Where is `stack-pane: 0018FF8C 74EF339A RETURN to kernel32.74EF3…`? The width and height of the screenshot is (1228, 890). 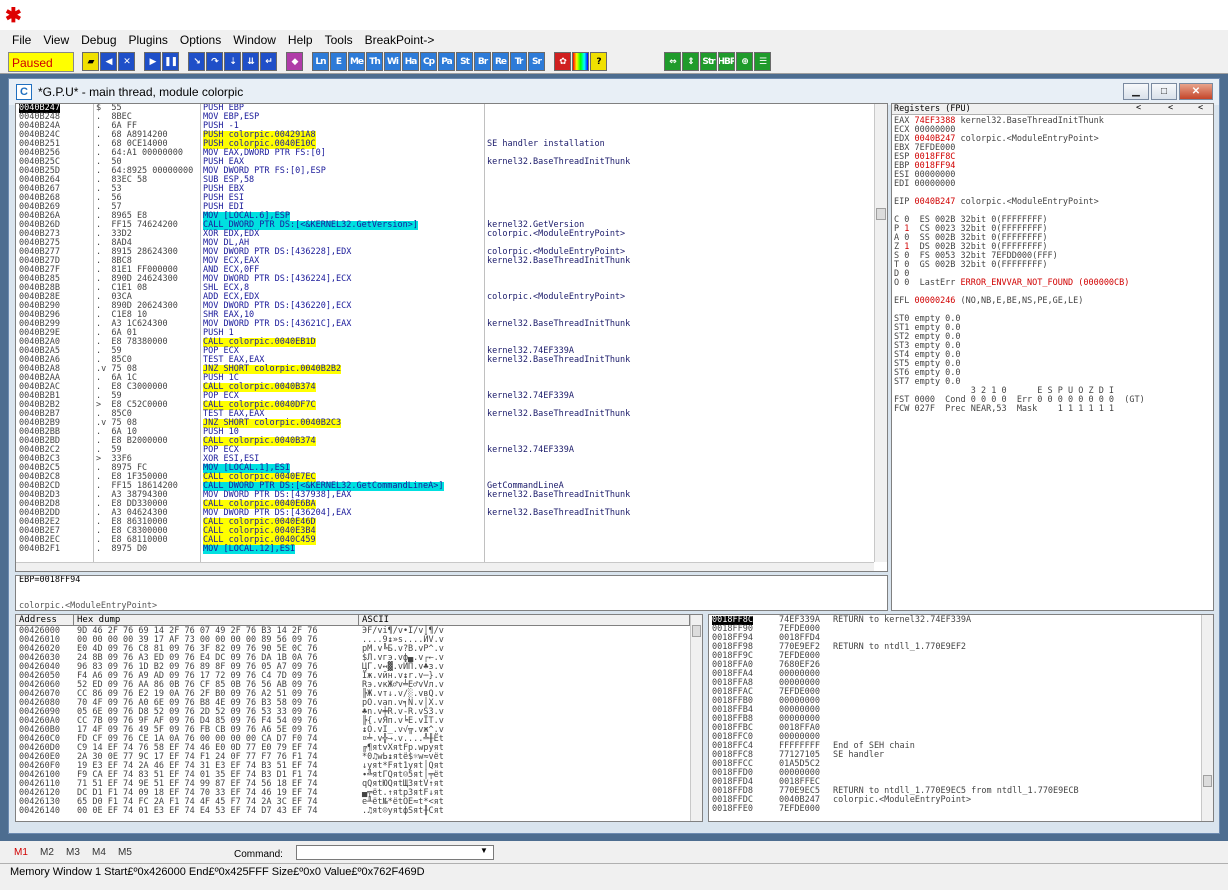
stack-pane: 0018FF8C 74EF339A RETURN to kernel32.74EF3… is located at coordinates (961, 718).